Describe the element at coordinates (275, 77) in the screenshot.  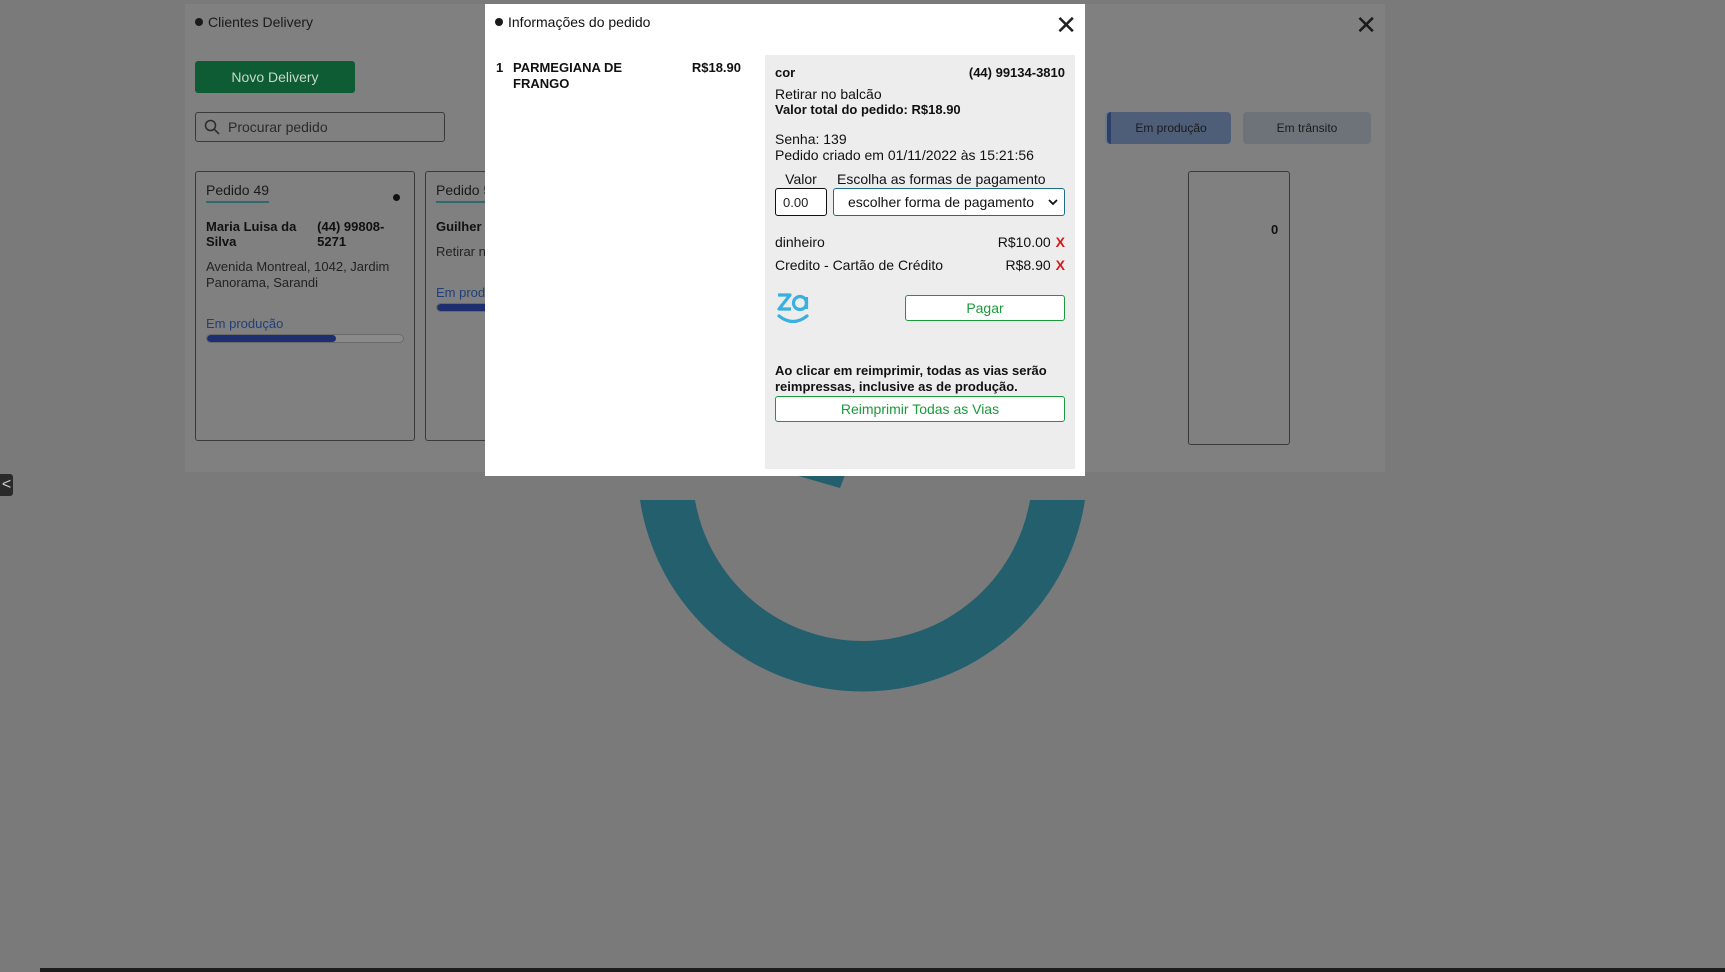
I see `new-delivery-button: Novo Delivery` at that location.